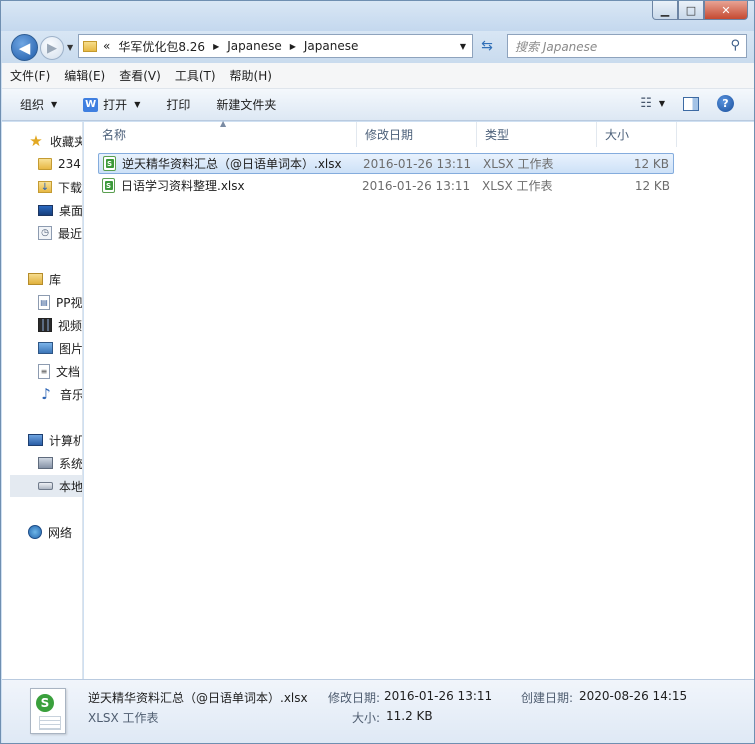 The image size is (755, 744). Describe the element at coordinates (45, 210) in the screenshot. I see `desktop-icon` at that location.